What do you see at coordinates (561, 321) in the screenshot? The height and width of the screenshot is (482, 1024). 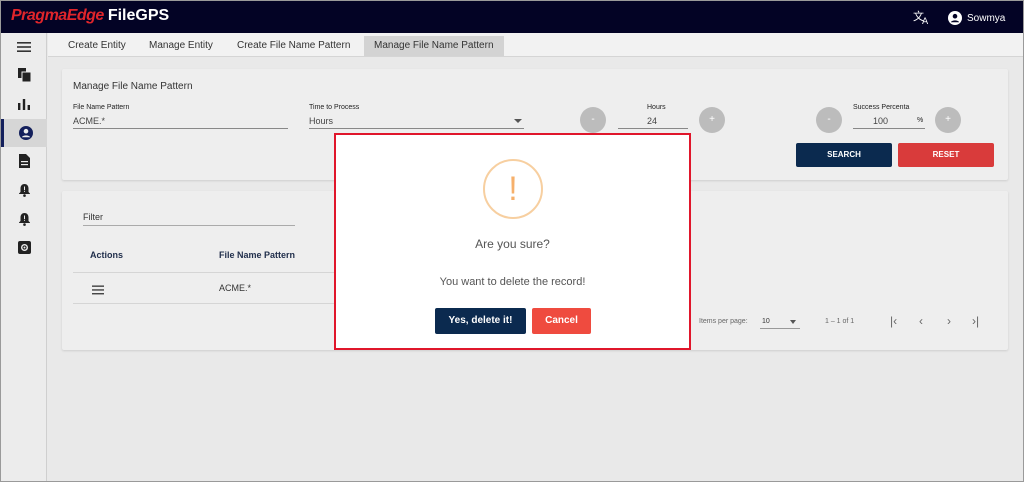 I see `cancel-button: Cancel` at bounding box center [561, 321].